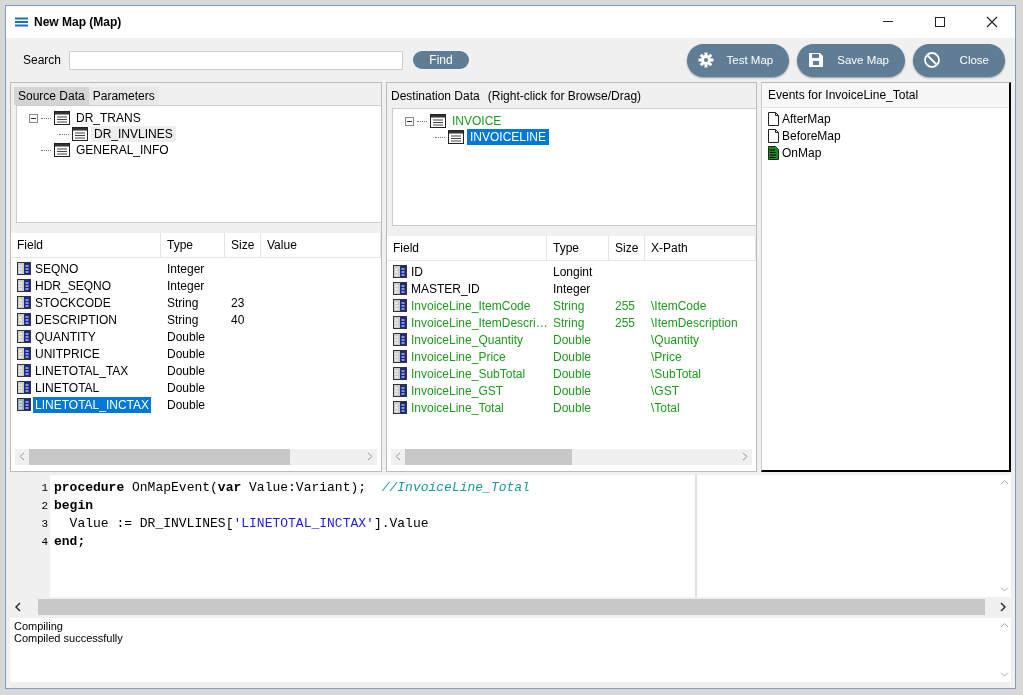 The image size is (1023, 695). Describe the element at coordinates (441, 60) in the screenshot. I see `find-button: Find` at that location.